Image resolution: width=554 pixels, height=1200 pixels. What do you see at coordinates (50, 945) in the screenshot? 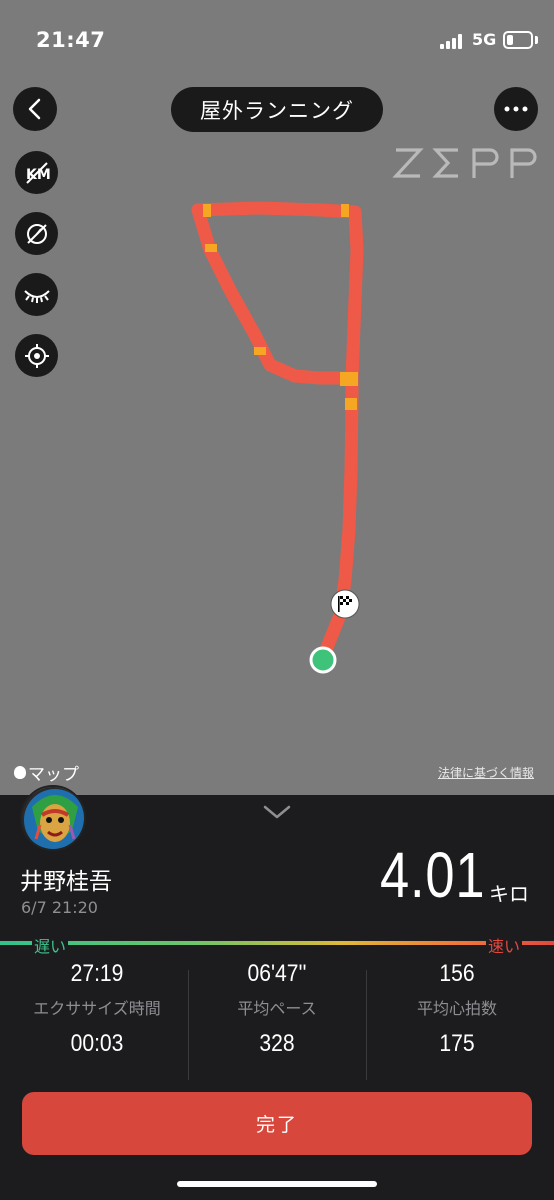
I see `pace-slow-label: 遅い` at bounding box center [50, 945].